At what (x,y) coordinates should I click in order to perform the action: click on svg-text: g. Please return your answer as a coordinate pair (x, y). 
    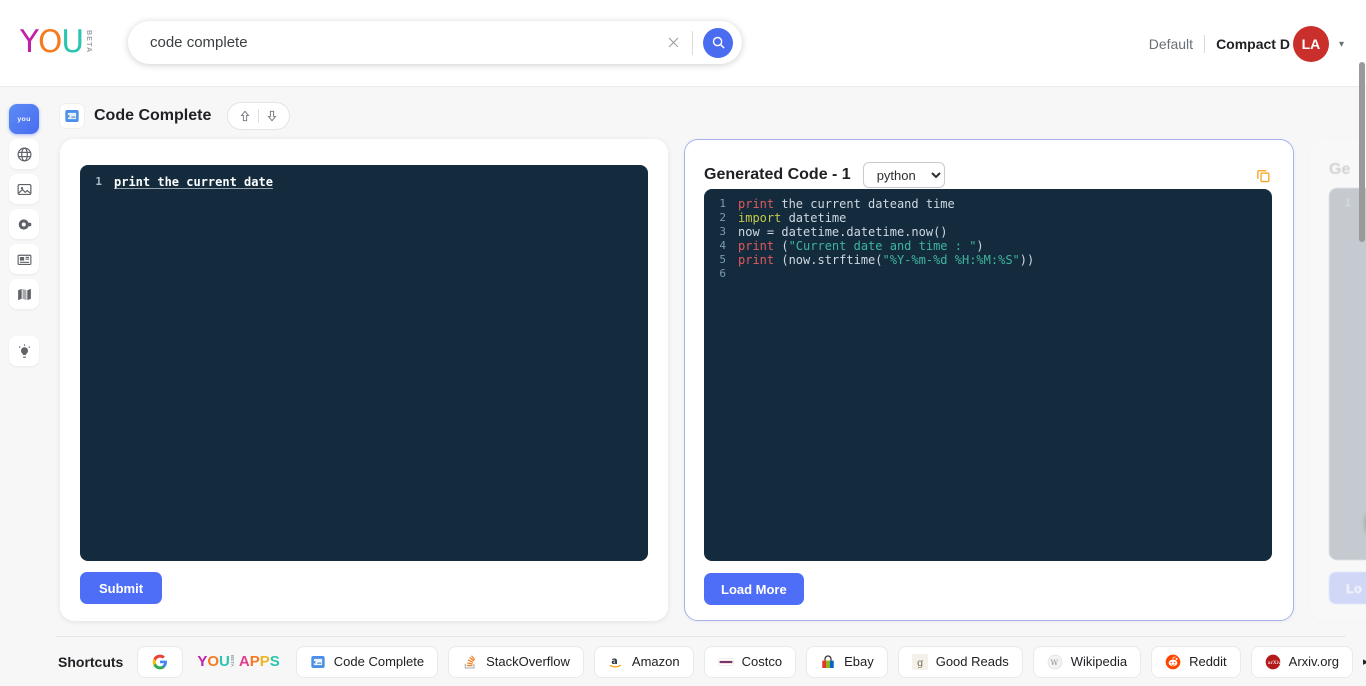
    Looking at the image, I should click on (920, 663).